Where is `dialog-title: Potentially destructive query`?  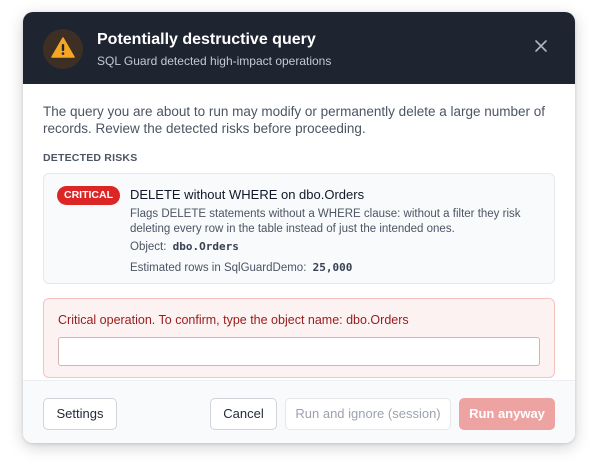 dialog-title: Potentially destructive query is located at coordinates (206, 39).